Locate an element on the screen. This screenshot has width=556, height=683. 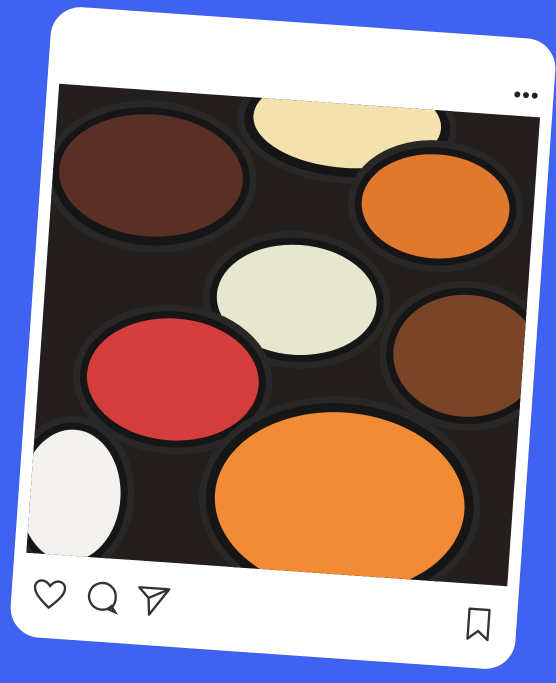
bookmark-button is located at coordinates (478, 624).